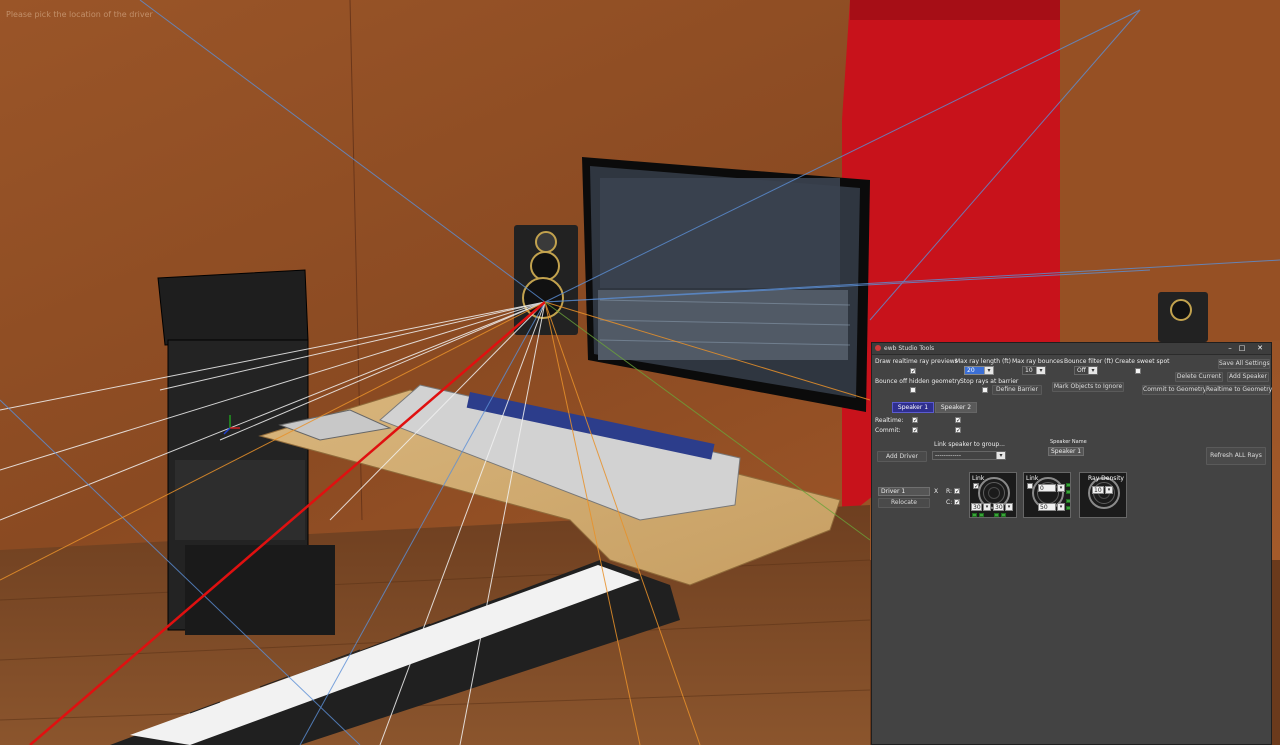 This screenshot has height=745, width=1280. What do you see at coordinates (979, 370) in the screenshot?
I see `max-ray-length-select: 20 ▾` at bounding box center [979, 370].